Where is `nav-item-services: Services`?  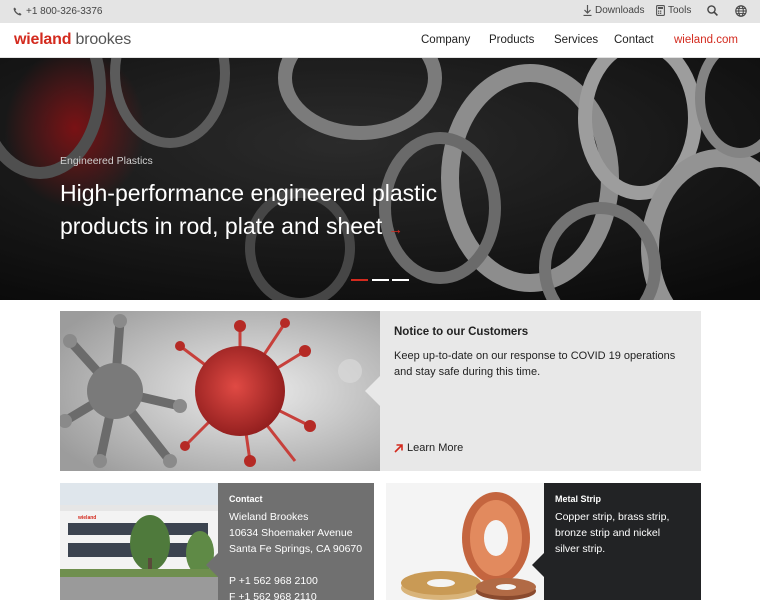 nav-item-services: Services is located at coordinates (576, 40).